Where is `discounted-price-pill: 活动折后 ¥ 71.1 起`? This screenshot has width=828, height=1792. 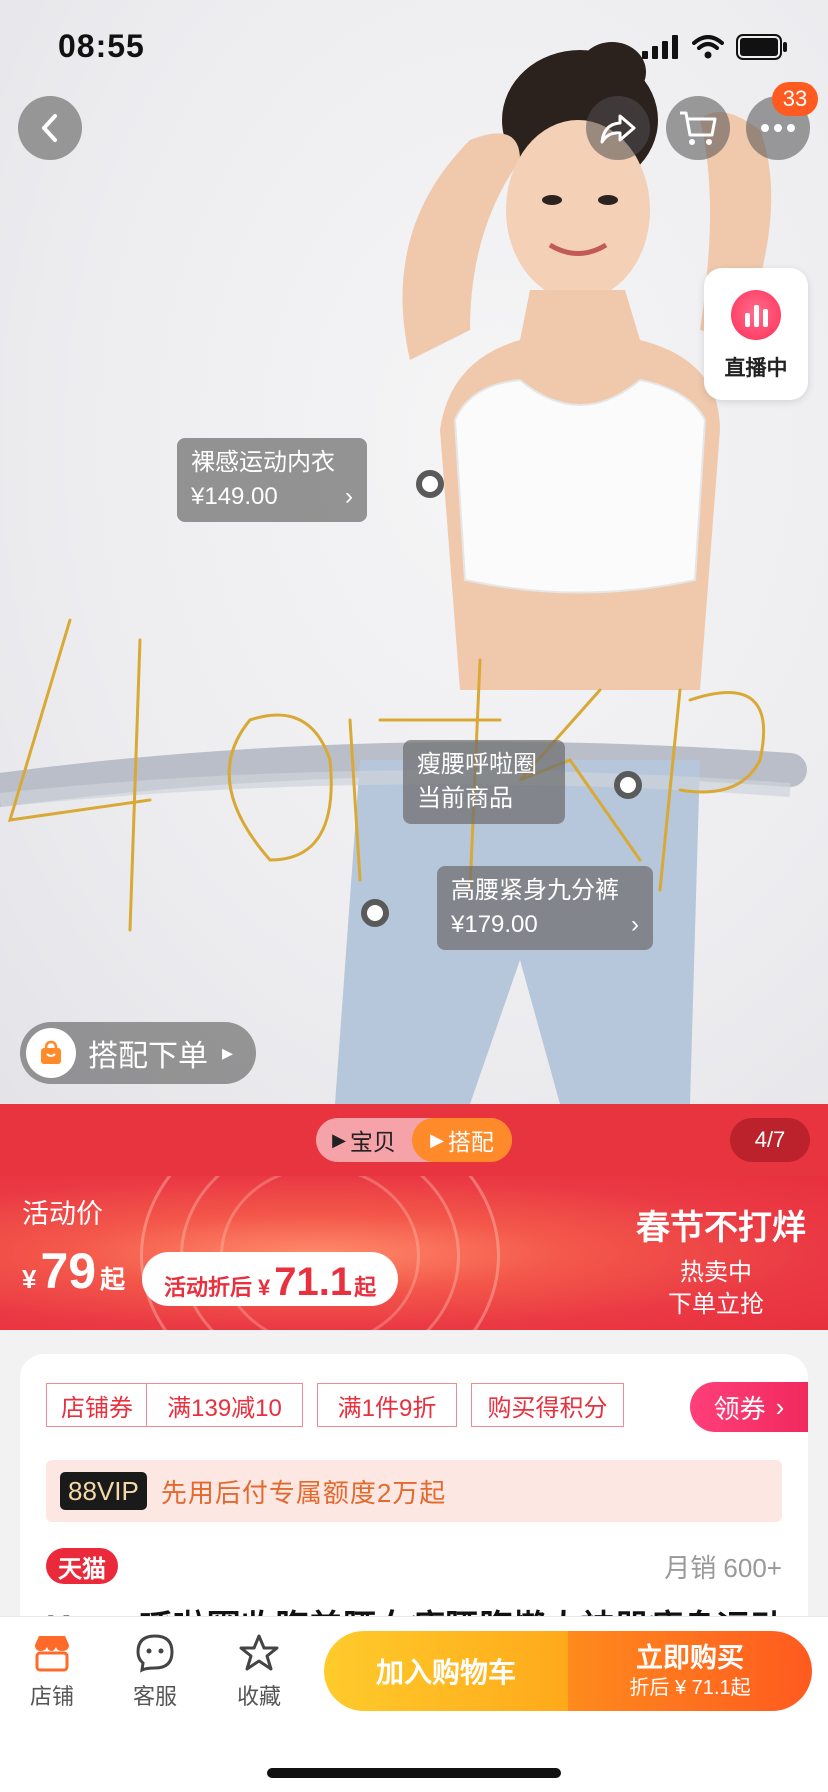 discounted-price-pill: 活动折后 ¥ 71.1 起 is located at coordinates (270, 1279).